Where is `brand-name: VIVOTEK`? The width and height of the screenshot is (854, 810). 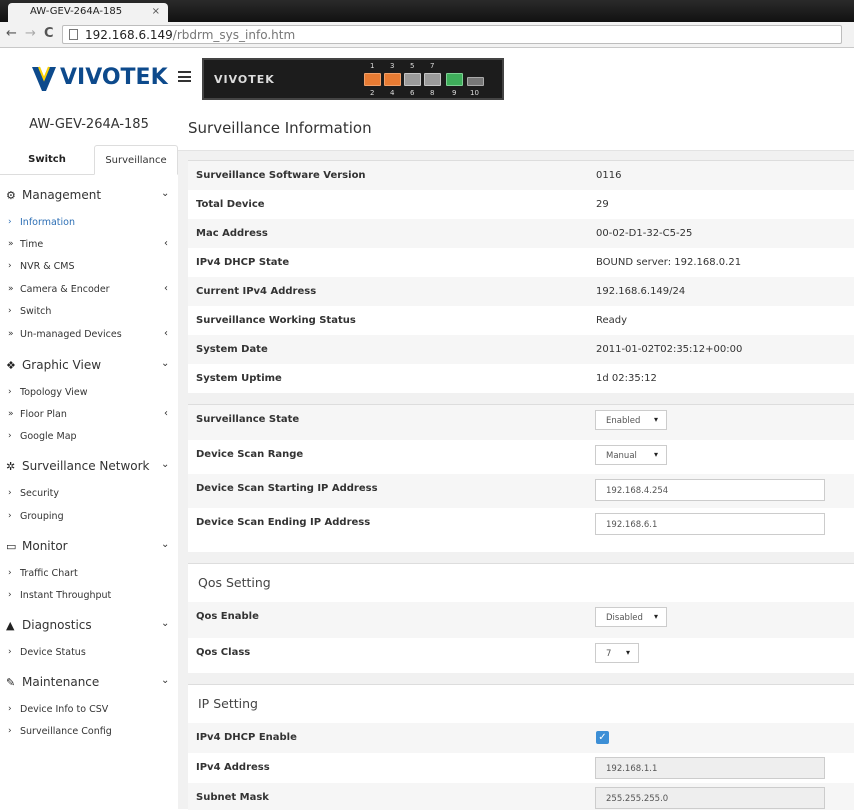
brand-name: VIVOTEK is located at coordinates (114, 77).